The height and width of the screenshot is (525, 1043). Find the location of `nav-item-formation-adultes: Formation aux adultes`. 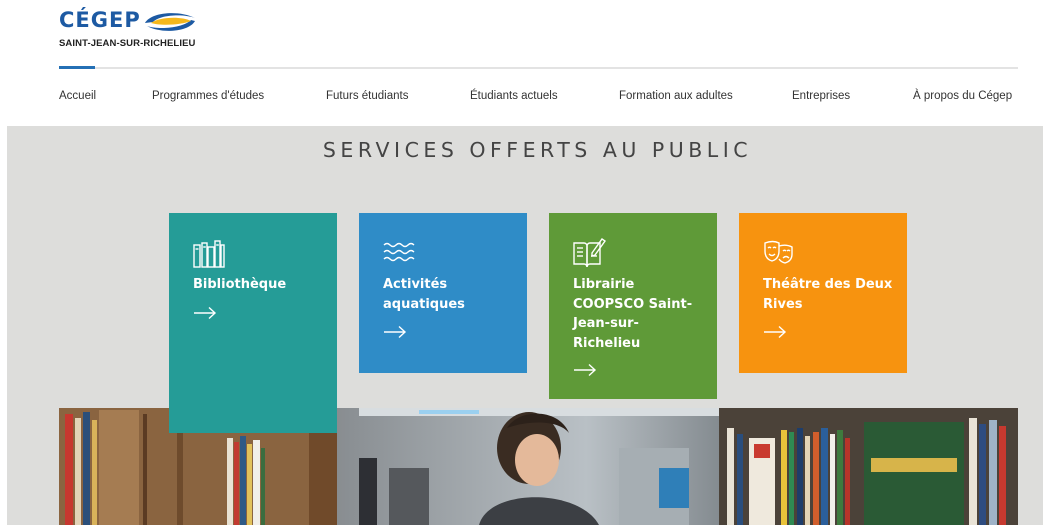

nav-item-formation-adultes: Formation aux adultes is located at coordinates (676, 96).